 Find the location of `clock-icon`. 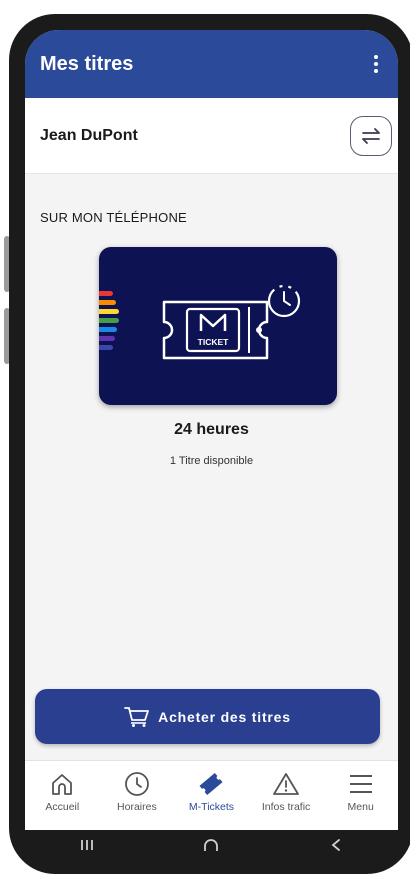

clock-icon is located at coordinates (136, 784).